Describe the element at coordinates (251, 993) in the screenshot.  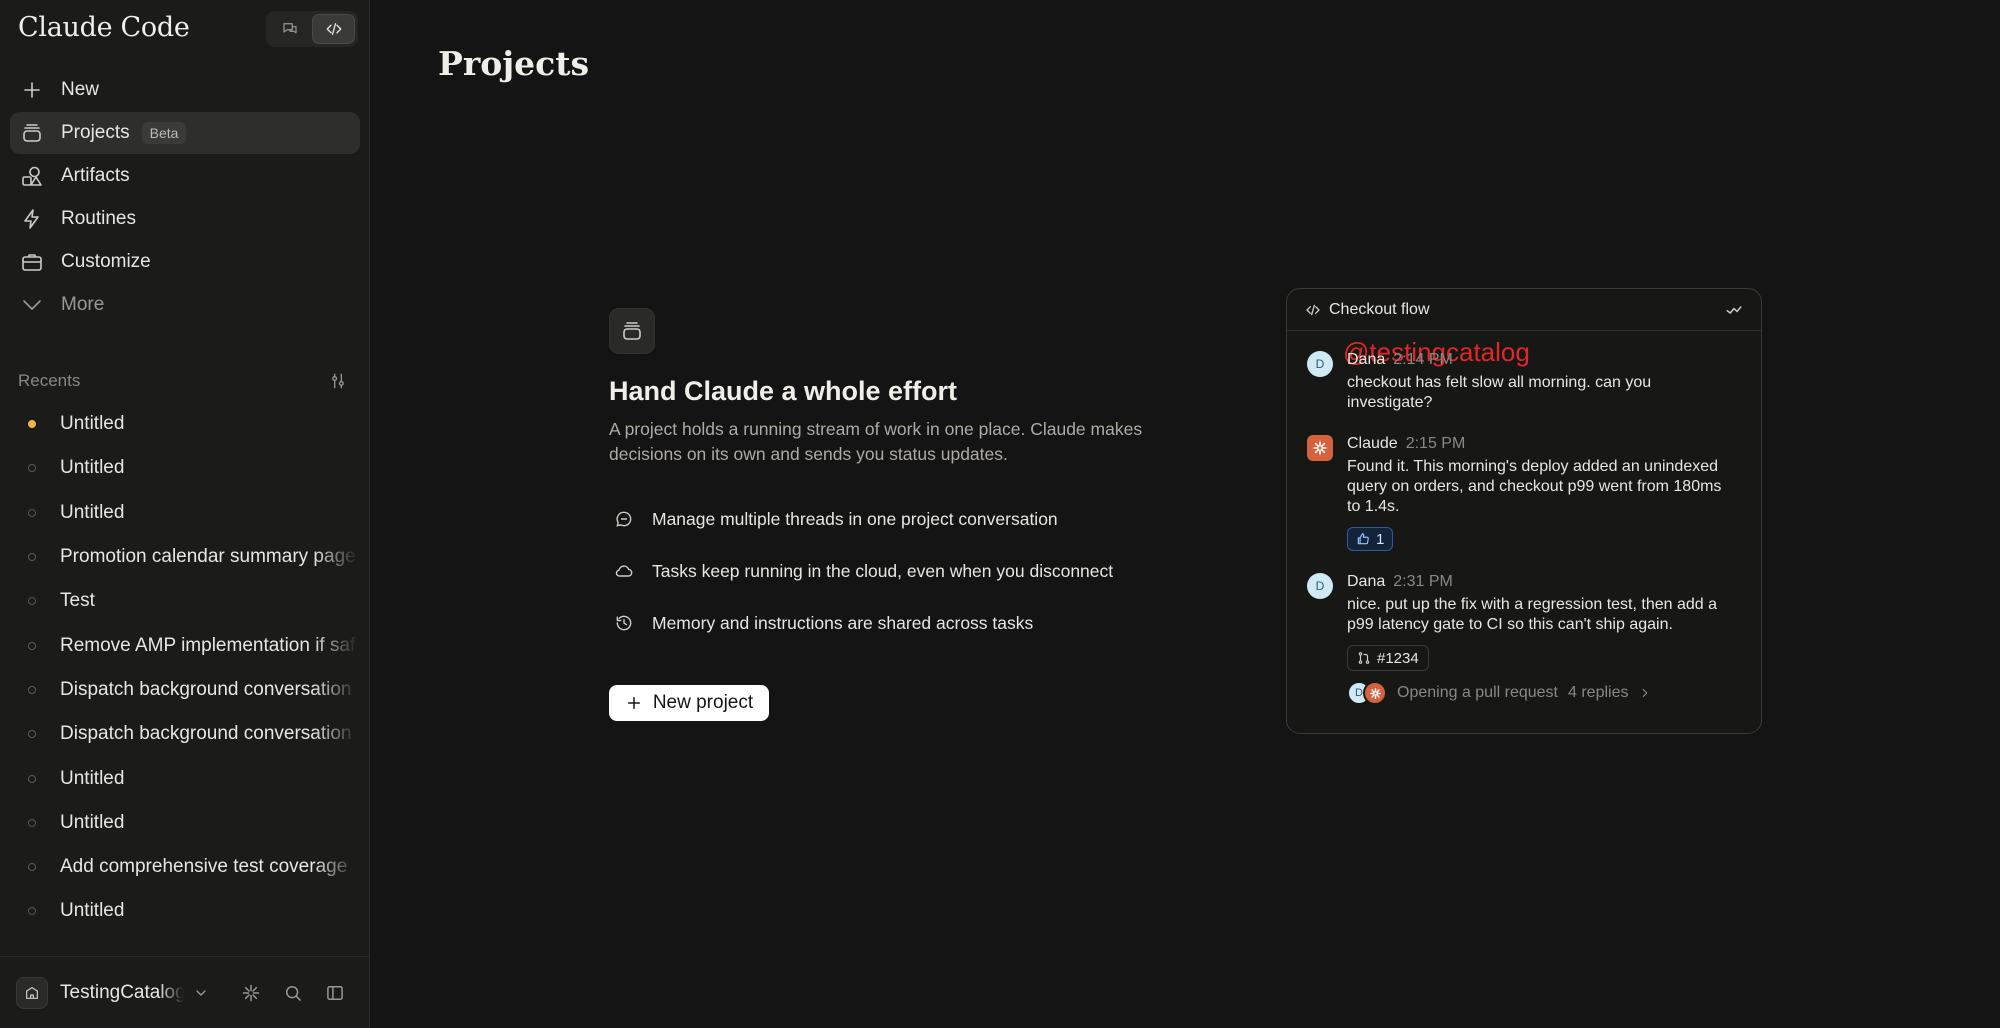
I see `claude-spark-button` at that location.